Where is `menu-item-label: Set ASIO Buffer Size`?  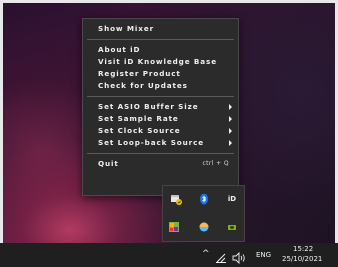 menu-item-label: Set ASIO Buffer Size is located at coordinates (148, 106).